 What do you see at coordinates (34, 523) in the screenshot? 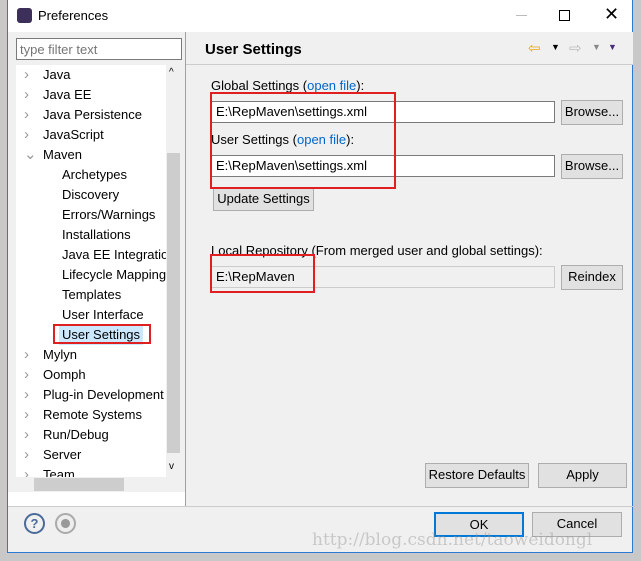
I see `help-icon: ?` at bounding box center [34, 523].